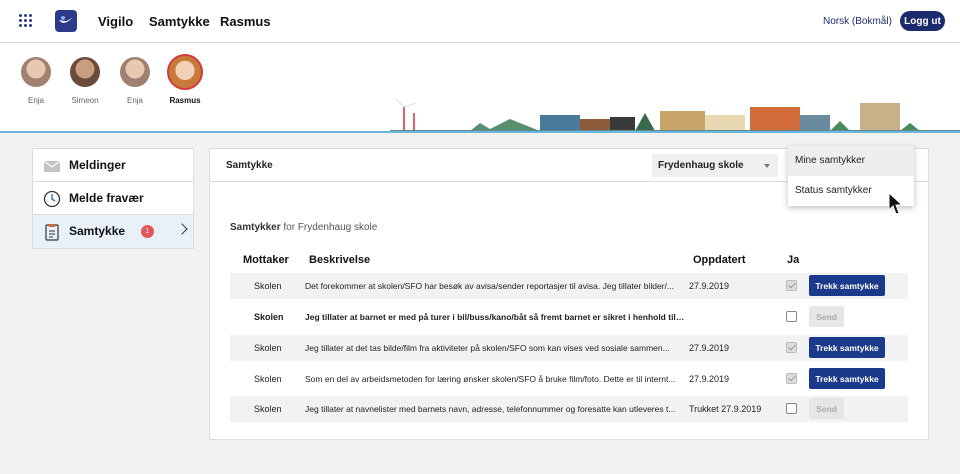 The image size is (960, 474). I want to click on notification-badge: 1, so click(147, 231).